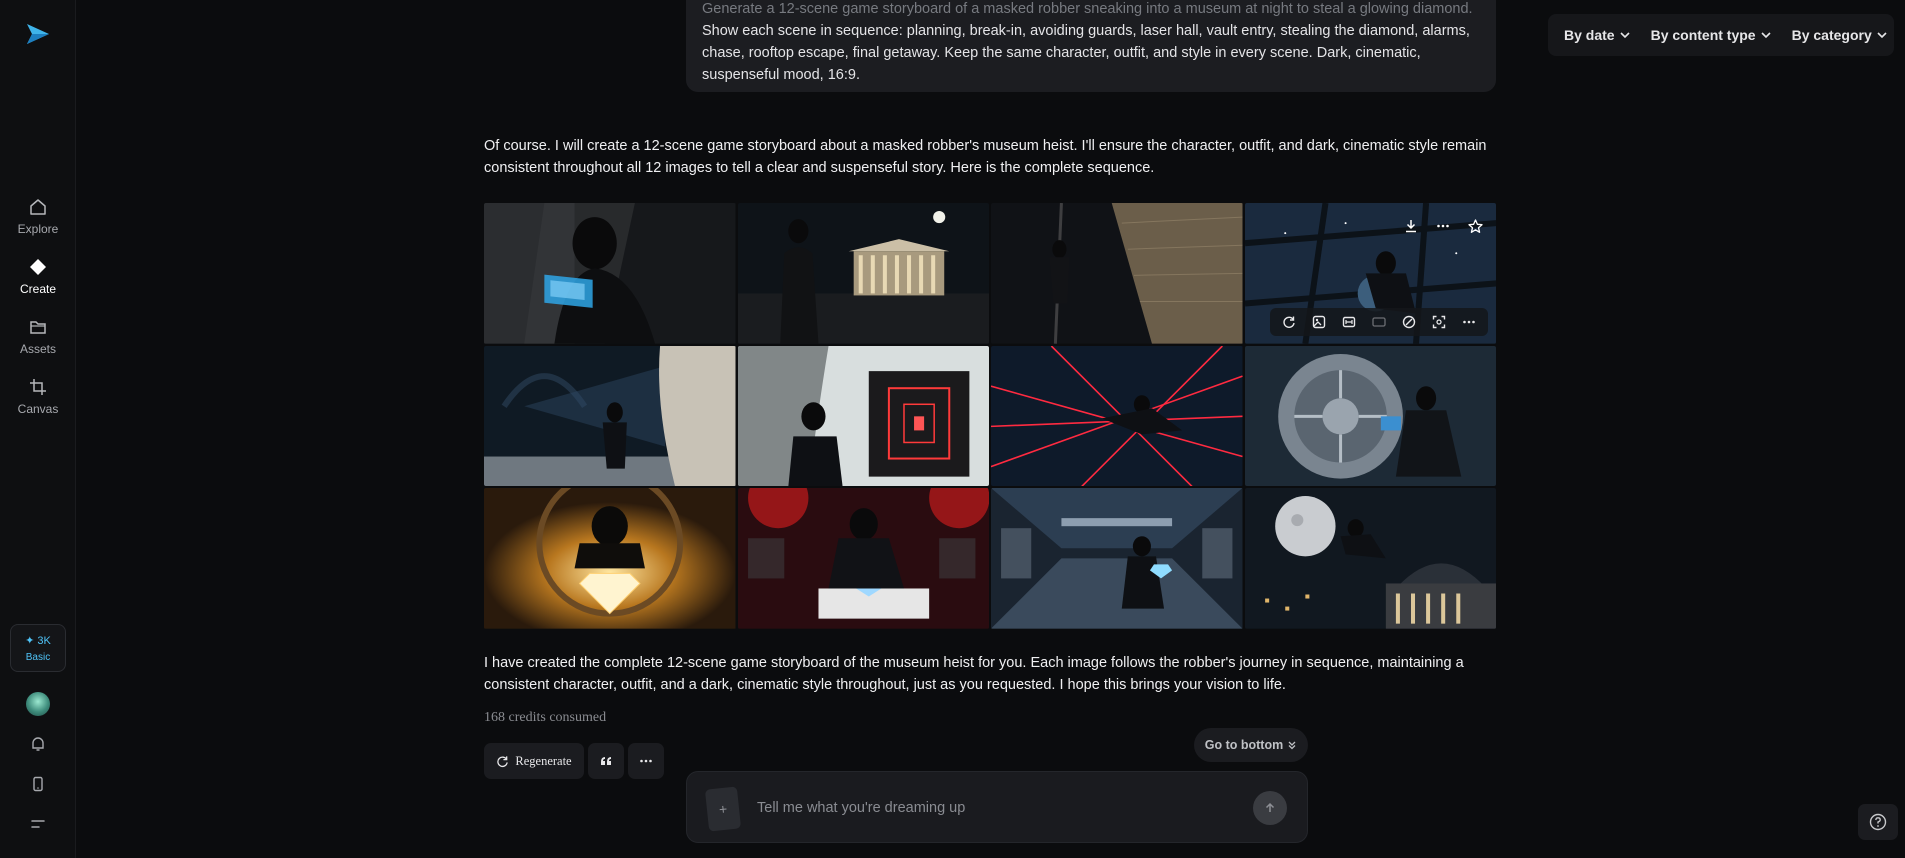  I want to click on quote-button, so click(606, 761).